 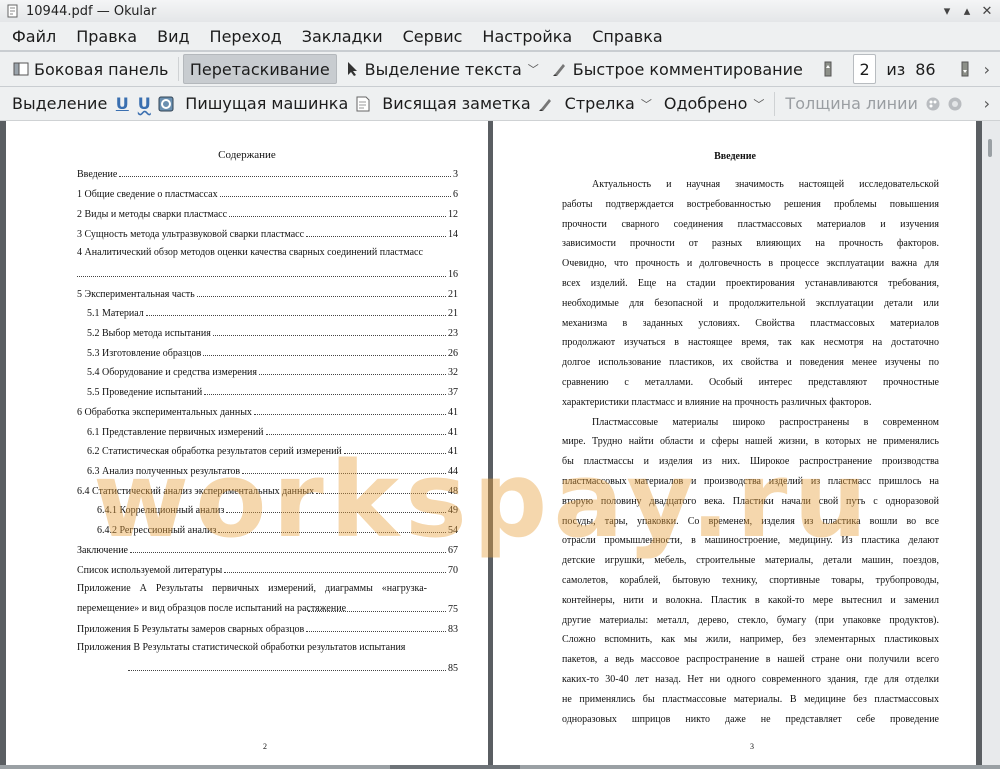 I want to click on toc-row: 1 Общие сведение о пластмассах 6, so click(x=267, y=193).